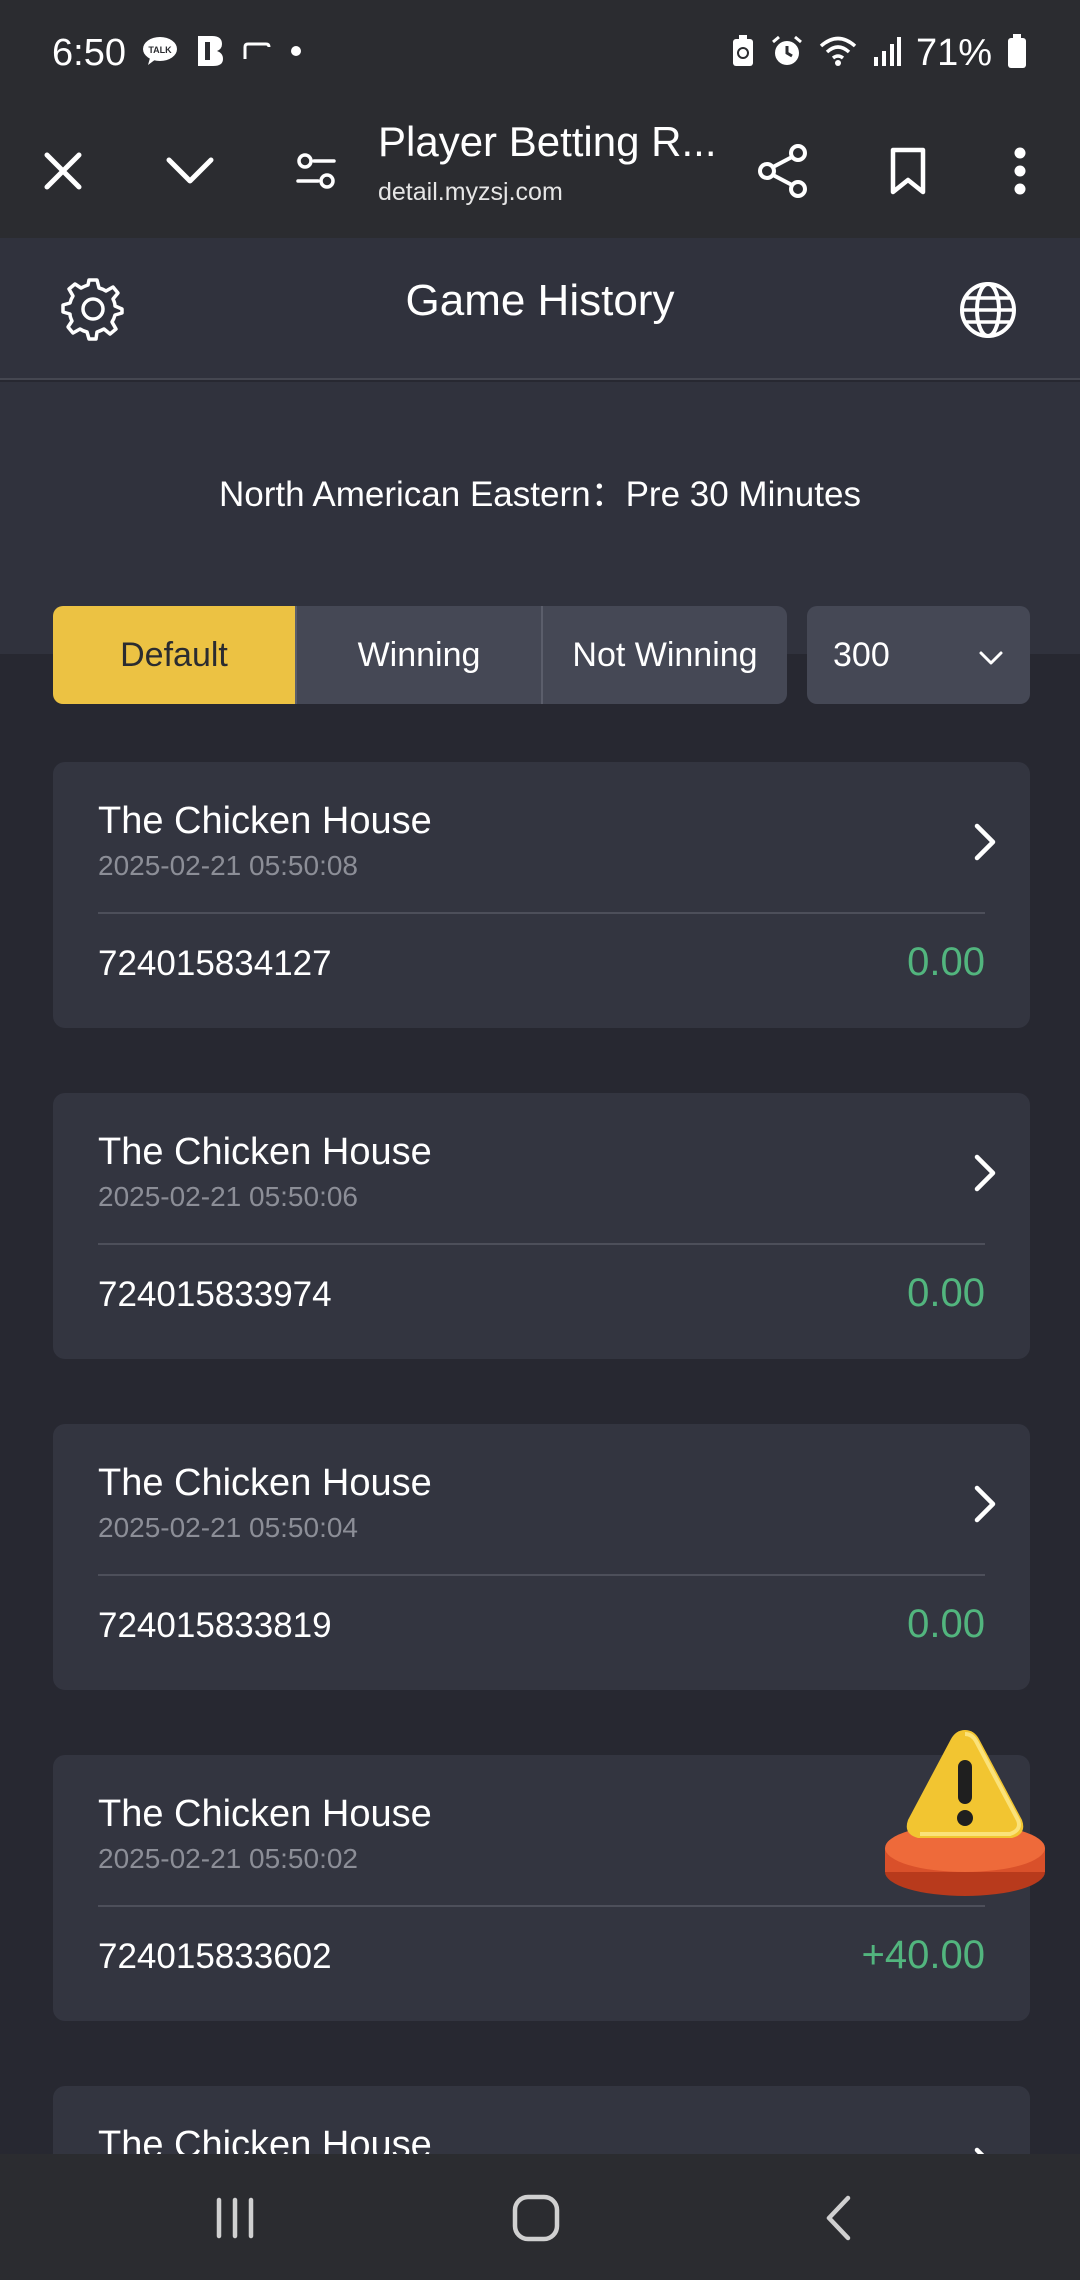  What do you see at coordinates (743, 53) in the screenshot?
I see `battery-saver-icon` at bounding box center [743, 53].